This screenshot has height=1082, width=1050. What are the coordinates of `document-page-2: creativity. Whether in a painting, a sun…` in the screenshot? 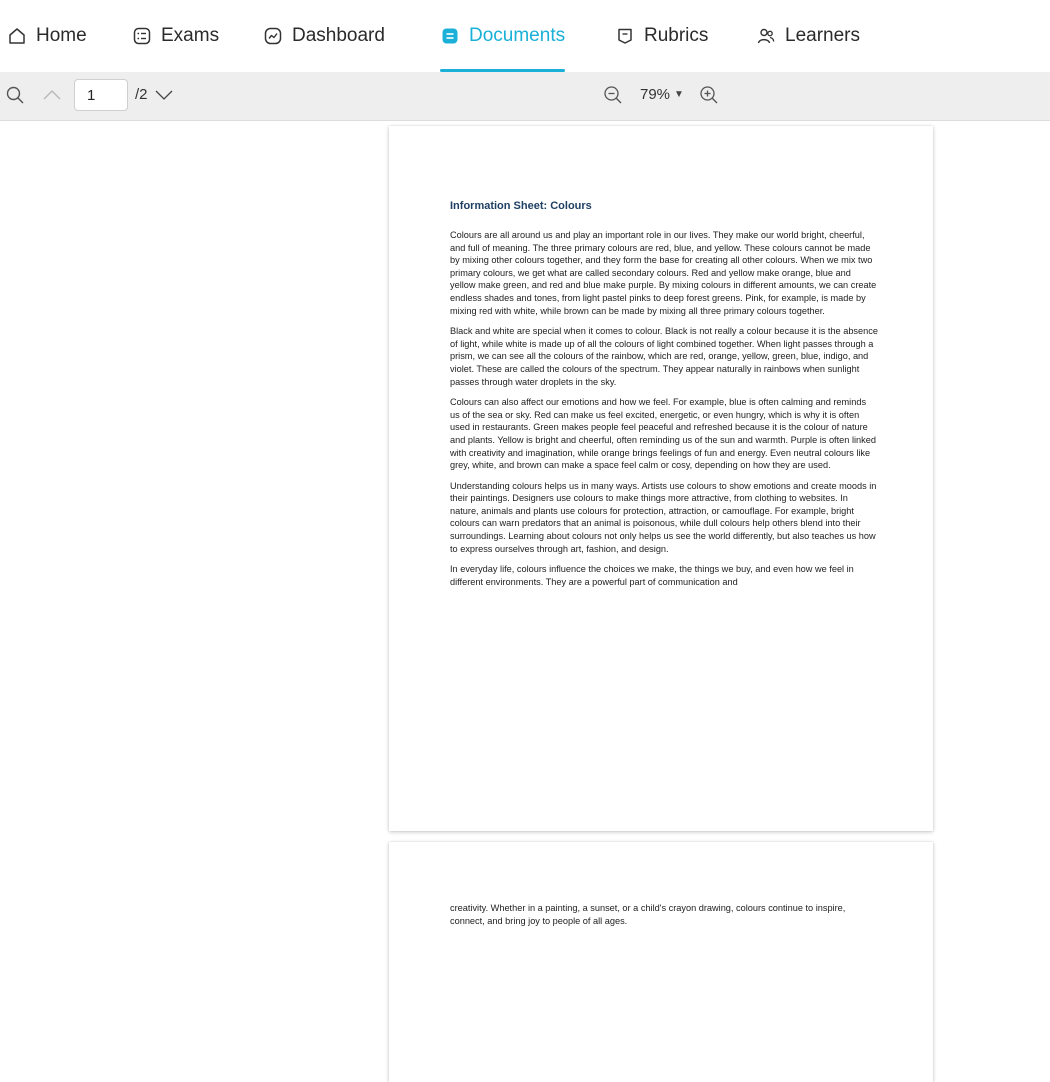 It's located at (661, 962).